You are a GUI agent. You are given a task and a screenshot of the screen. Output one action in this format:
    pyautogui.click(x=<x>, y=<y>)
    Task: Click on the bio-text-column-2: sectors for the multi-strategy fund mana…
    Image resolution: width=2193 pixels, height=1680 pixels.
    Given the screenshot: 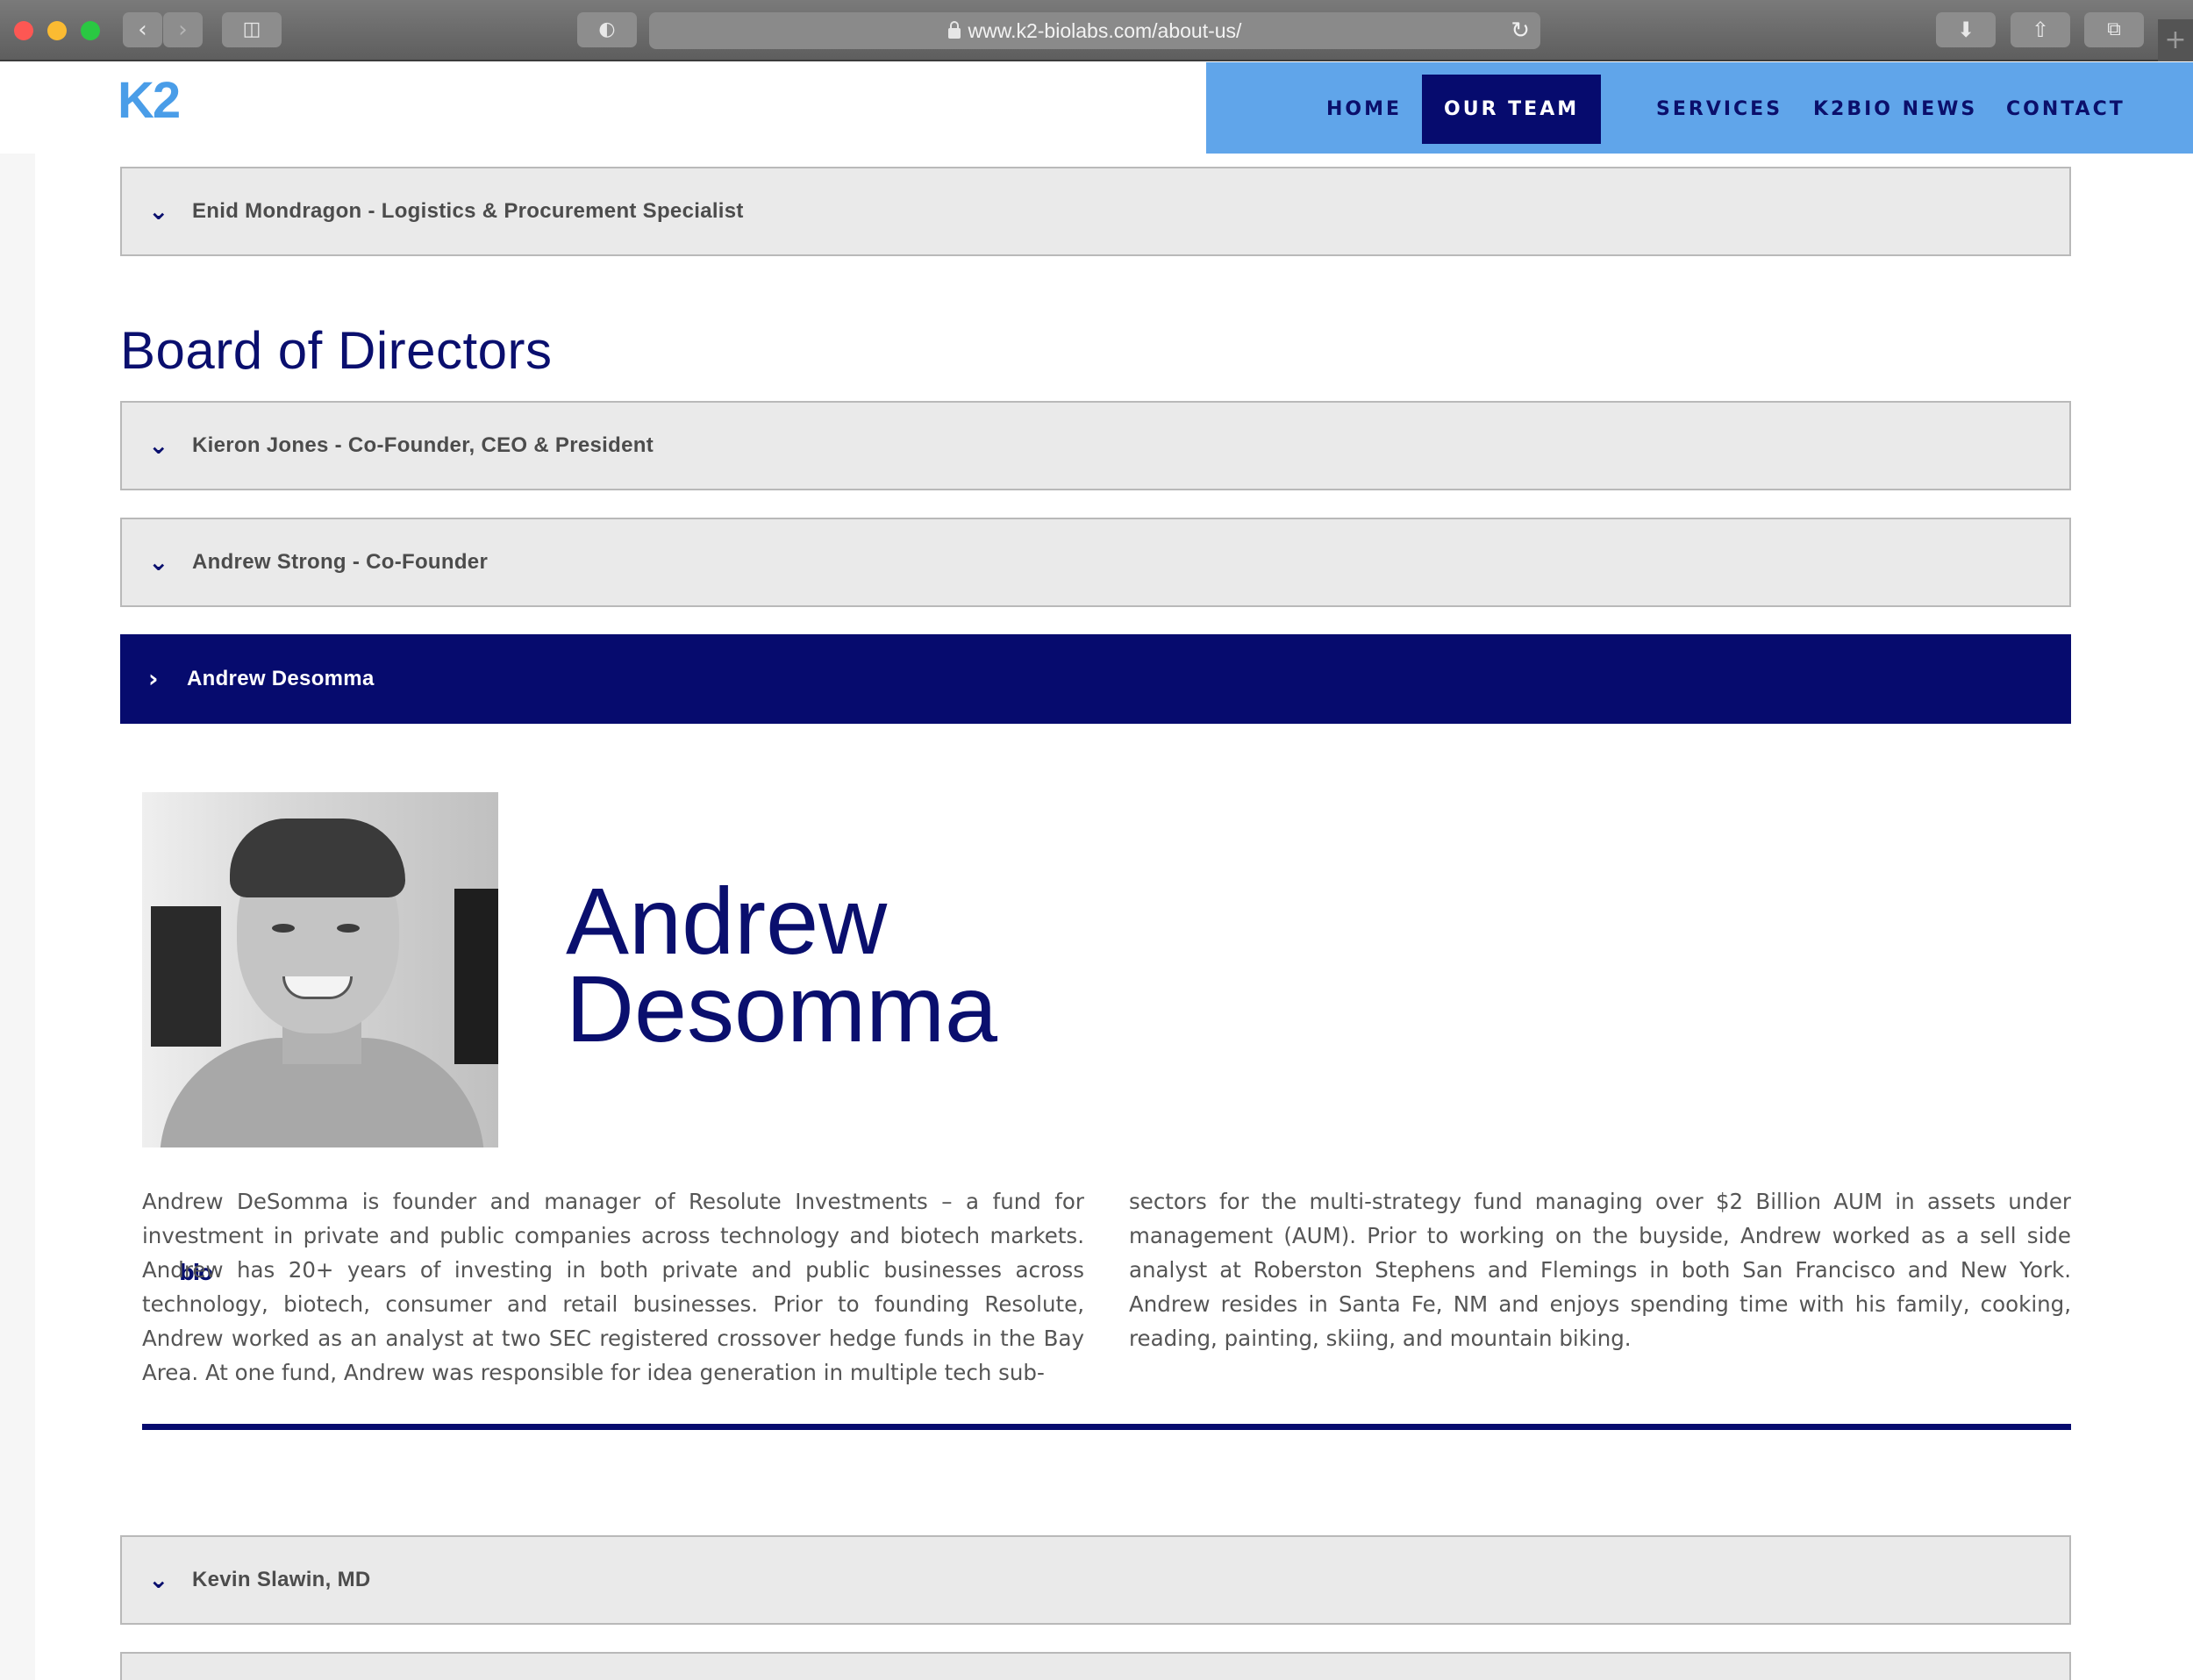 What is the action you would take?
    pyautogui.click(x=1600, y=1270)
    